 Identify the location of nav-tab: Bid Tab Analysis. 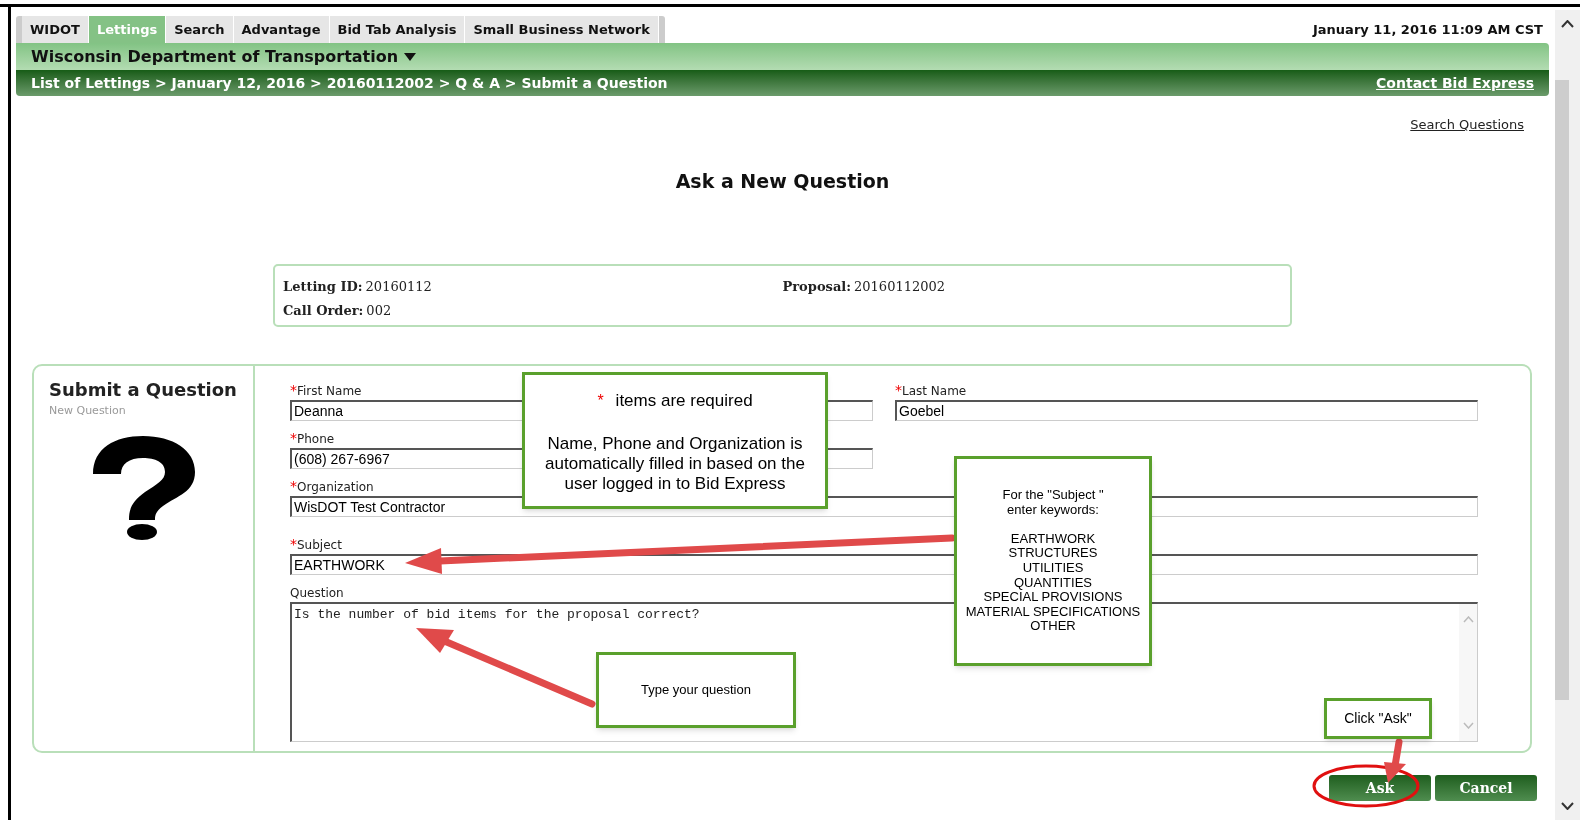
(397, 29).